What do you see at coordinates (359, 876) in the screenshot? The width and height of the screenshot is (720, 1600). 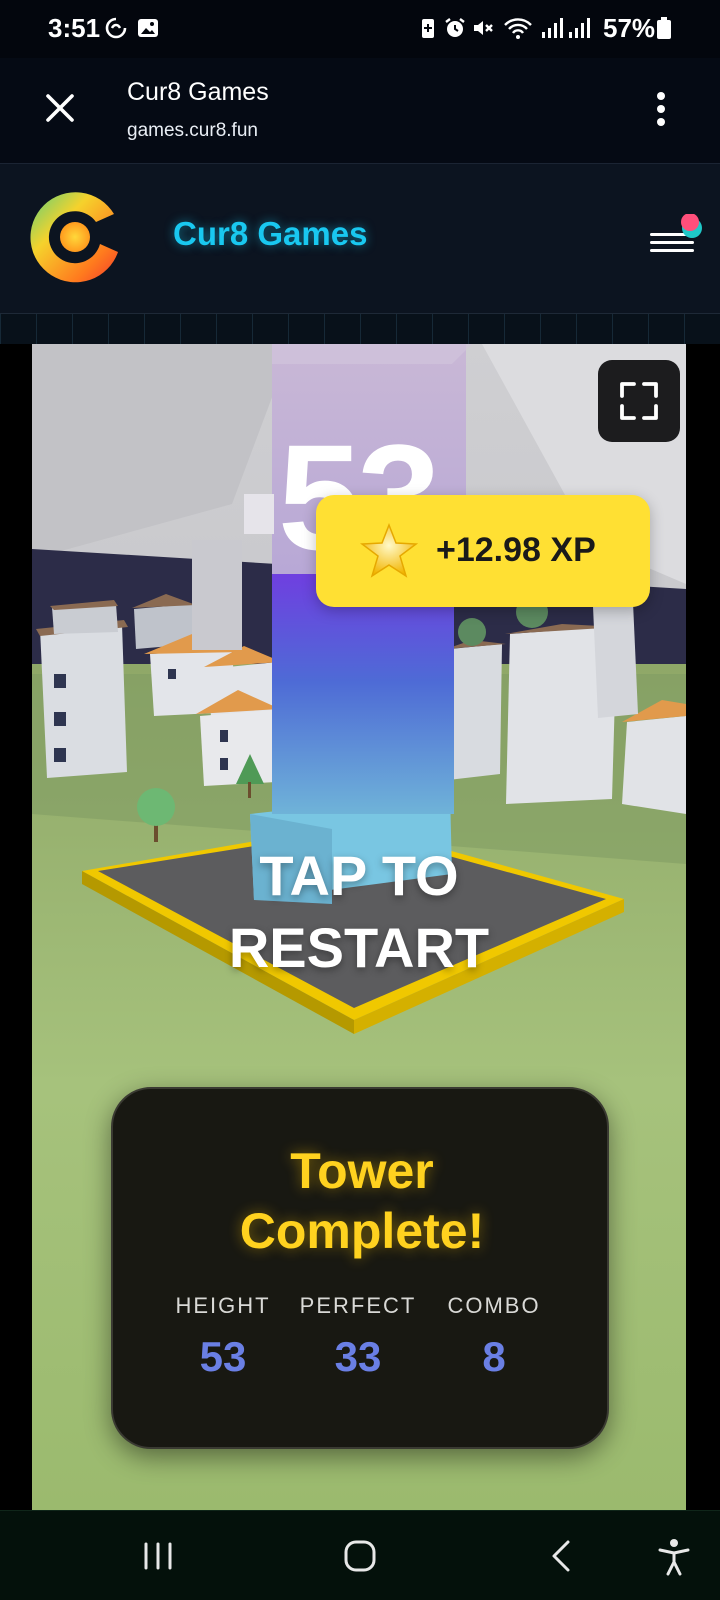 I see `tap-to-restart-line1: TAP TO` at bounding box center [359, 876].